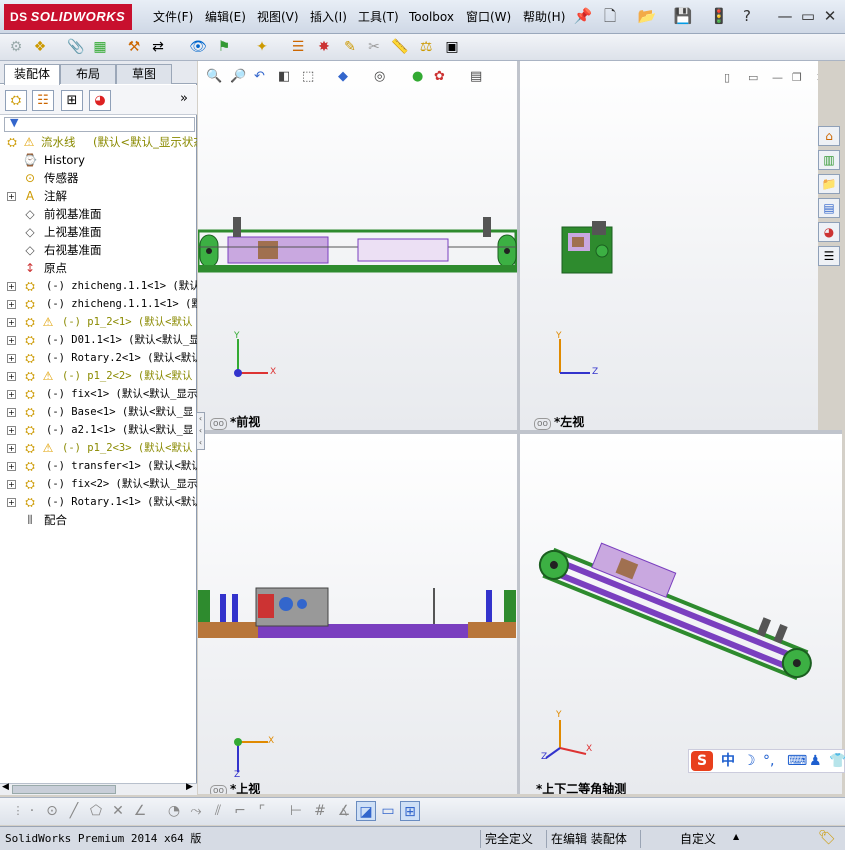 This screenshot has height=850, width=845. What do you see at coordinates (100, 100) in the screenshot?
I see `display-manager-icon: ◕` at bounding box center [100, 100].